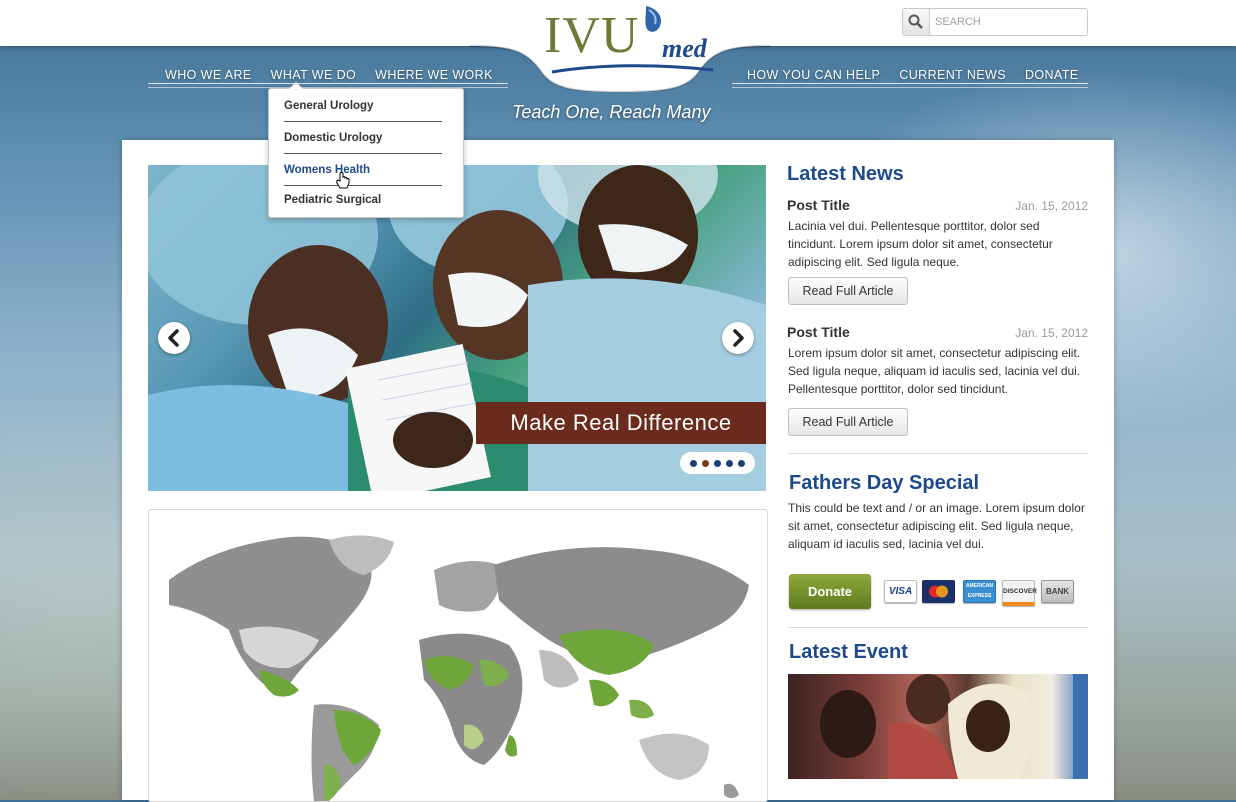 This screenshot has width=1236, height=802. What do you see at coordinates (313, 75) in the screenshot?
I see `nav-what-we-do: WHAT WE DO` at bounding box center [313, 75].